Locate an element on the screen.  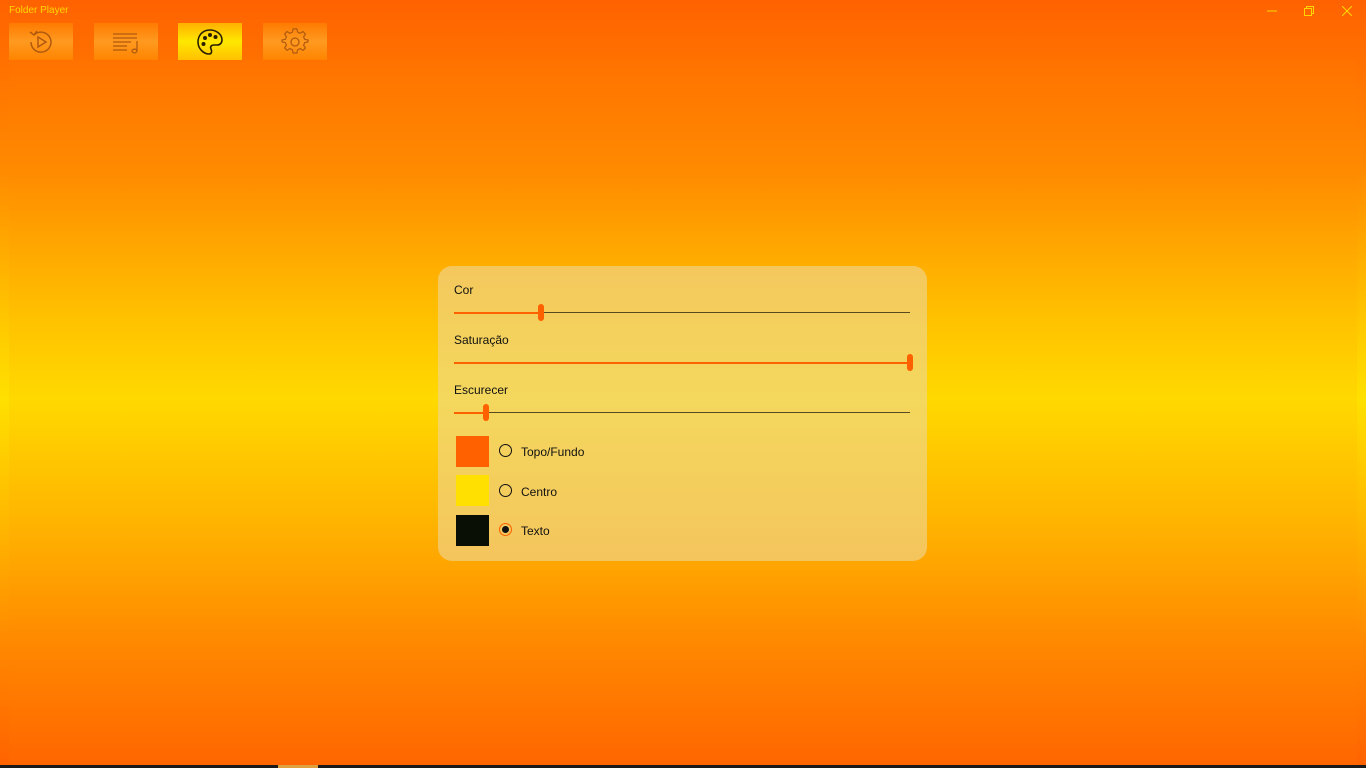
playlist-icon is located at coordinates (125, 42).